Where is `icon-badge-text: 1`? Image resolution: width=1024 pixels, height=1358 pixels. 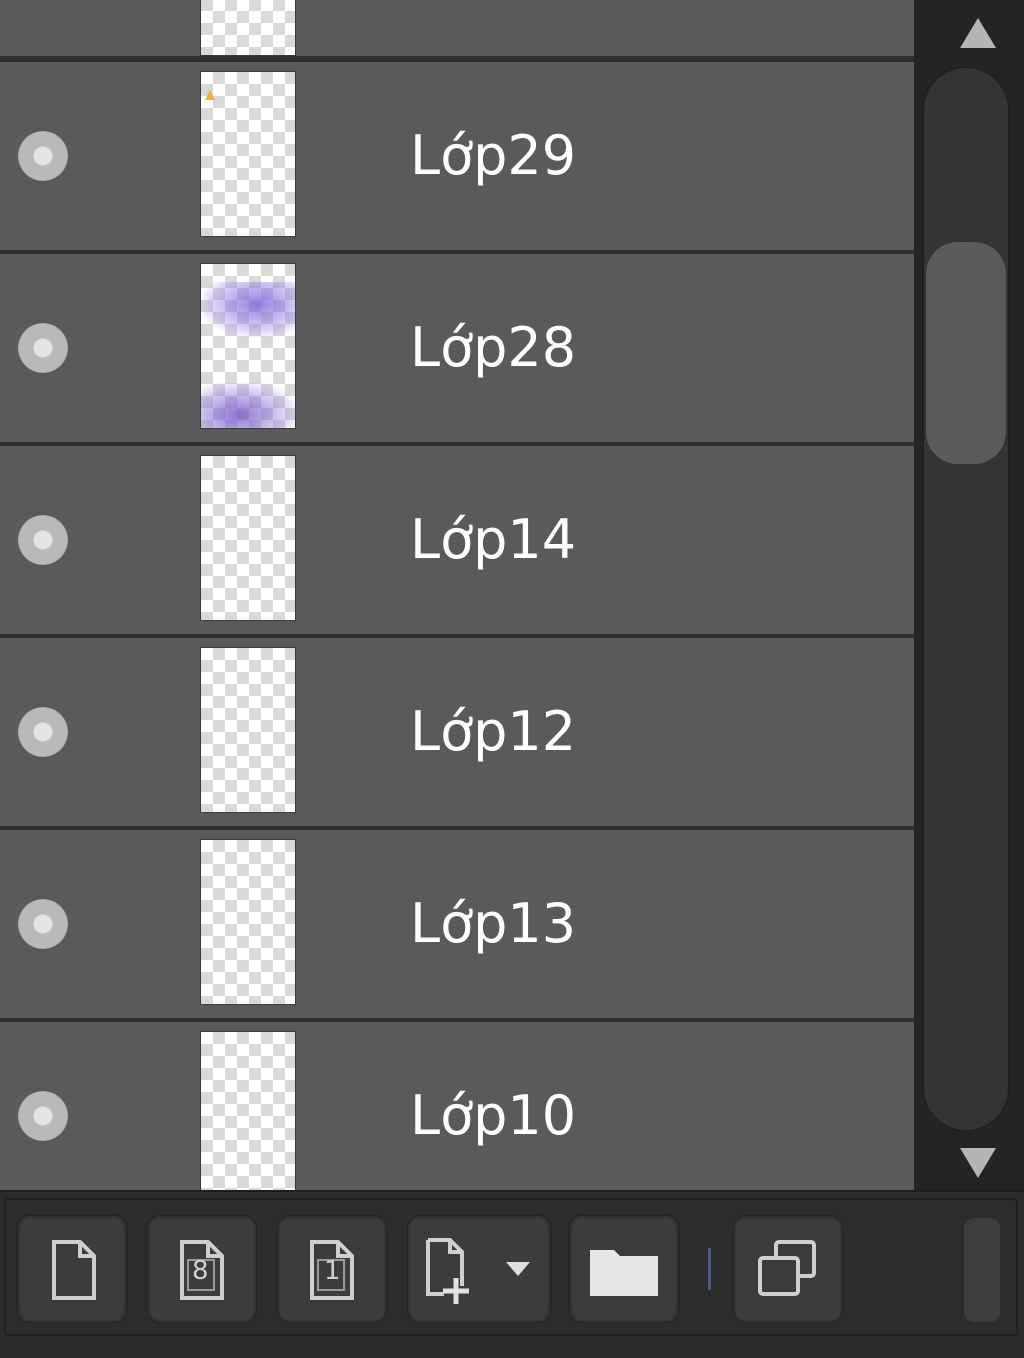
icon-badge-text: 1 is located at coordinates (332, 1271).